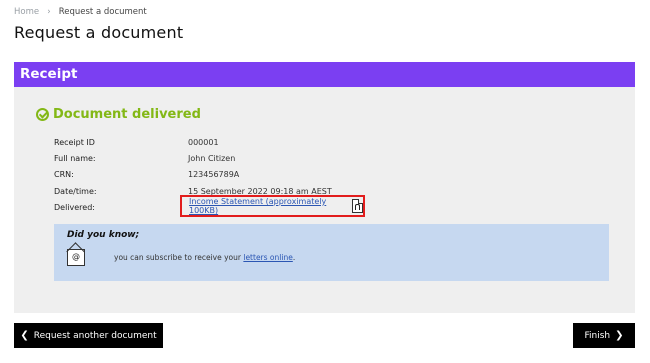  What do you see at coordinates (127, 114) in the screenshot?
I see `status-title-text: Document delivered` at bounding box center [127, 114].